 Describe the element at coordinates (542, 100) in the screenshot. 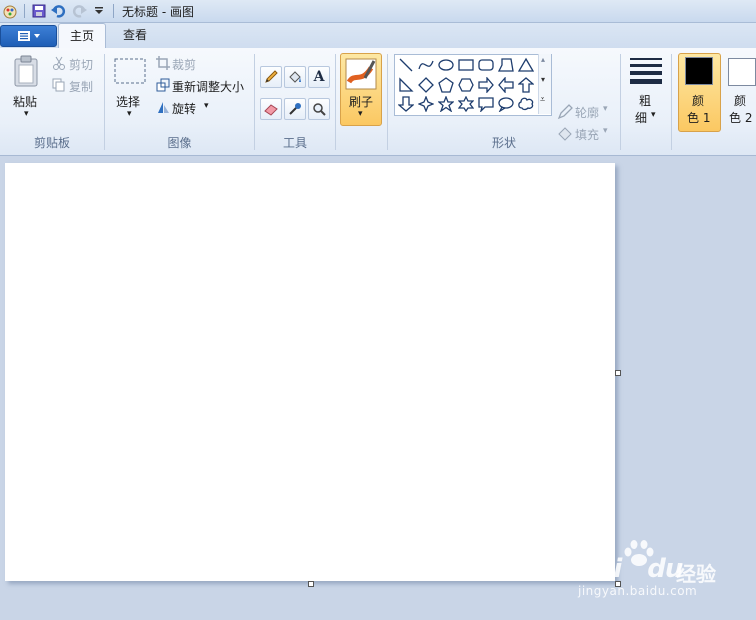

I see `gallery-expand-icon: ⩡` at that location.